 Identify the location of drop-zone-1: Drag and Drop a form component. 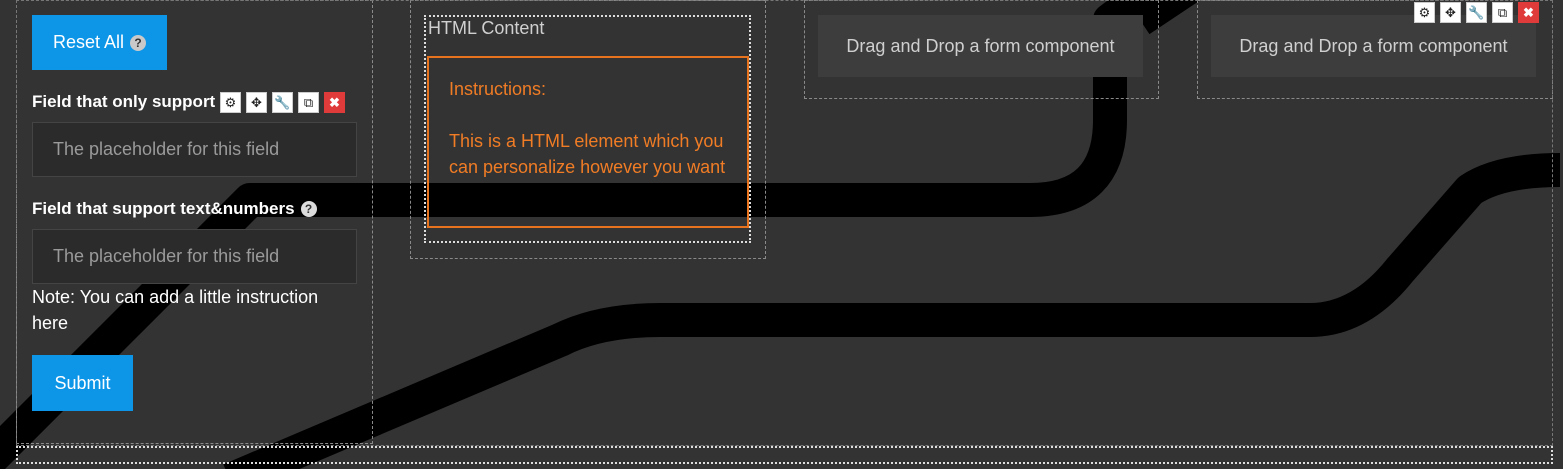
(980, 46).